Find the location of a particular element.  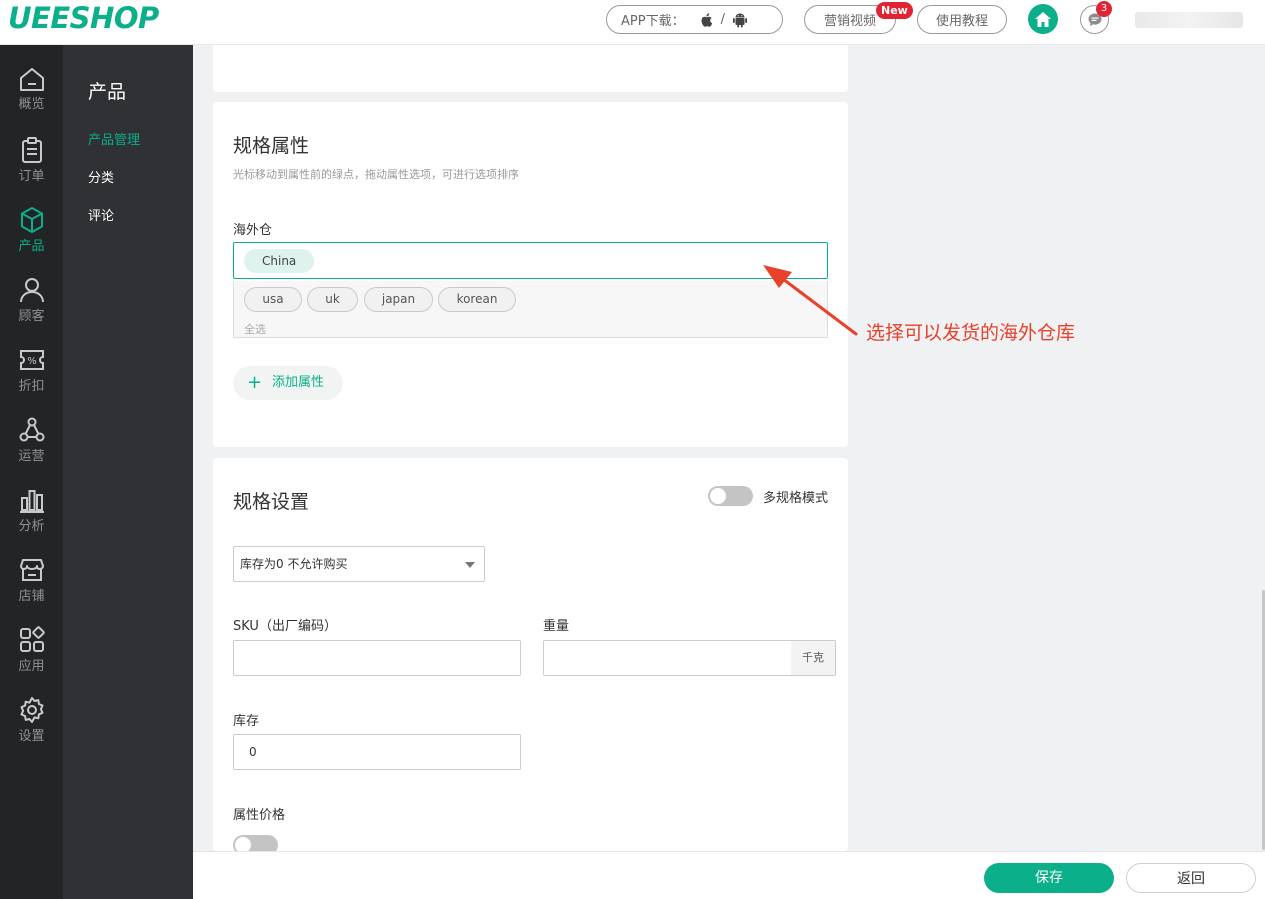

back-button: 返回 is located at coordinates (1191, 878).